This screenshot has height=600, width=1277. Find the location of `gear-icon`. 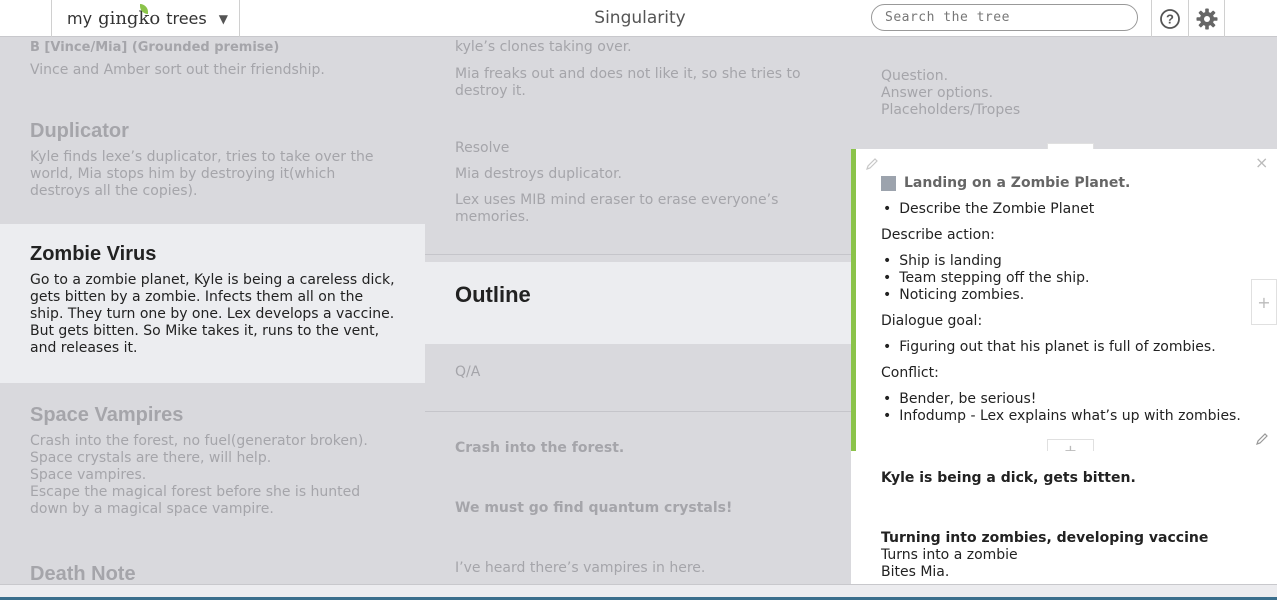

gear-icon is located at coordinates (1206, 18).